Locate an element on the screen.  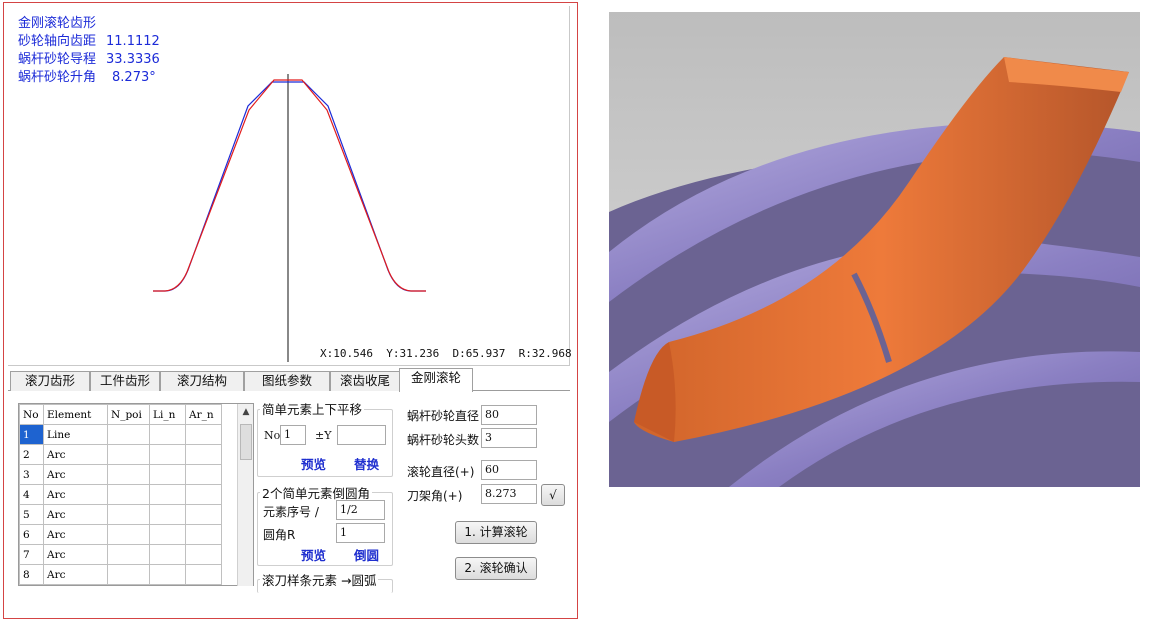
shift-y-label: ±Y is located at coordinates (323, 435).